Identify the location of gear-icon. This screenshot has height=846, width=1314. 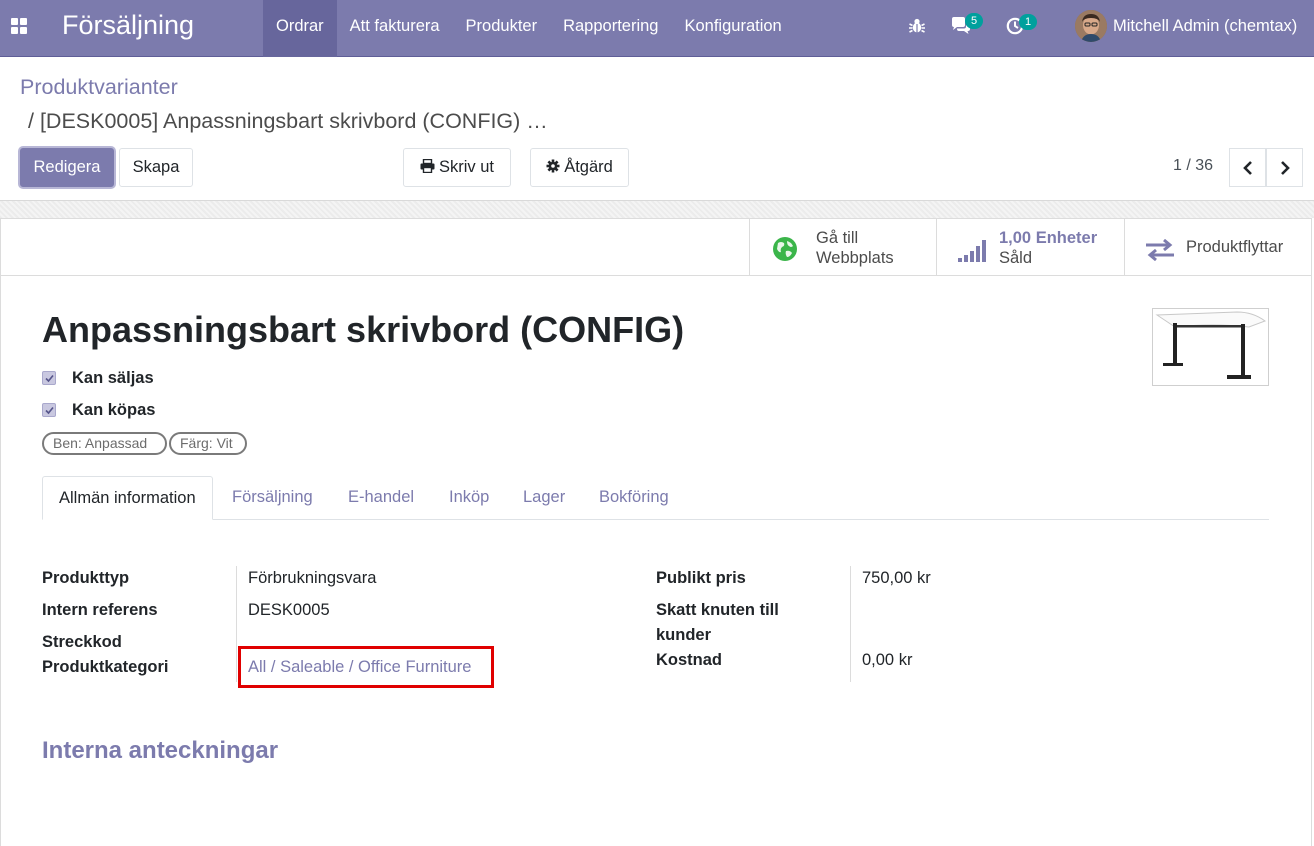
(553, 166).